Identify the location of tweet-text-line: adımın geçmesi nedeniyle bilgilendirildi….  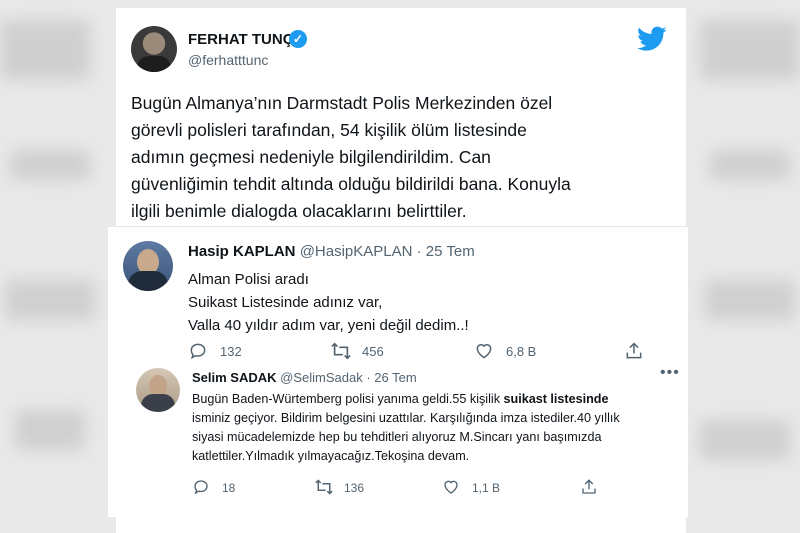
(311, 157).